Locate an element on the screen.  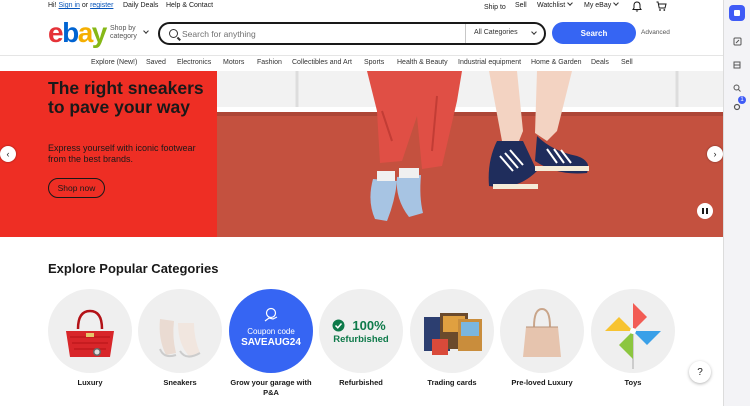
cart-icon is located at coordinates (661, 7).